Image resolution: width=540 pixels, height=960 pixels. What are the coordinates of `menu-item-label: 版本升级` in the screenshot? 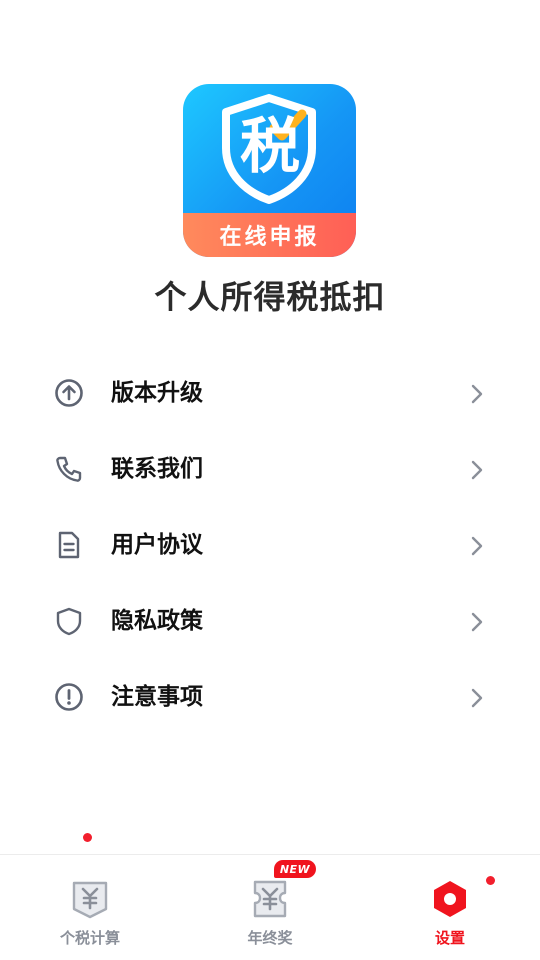 It's located at (157, 393).